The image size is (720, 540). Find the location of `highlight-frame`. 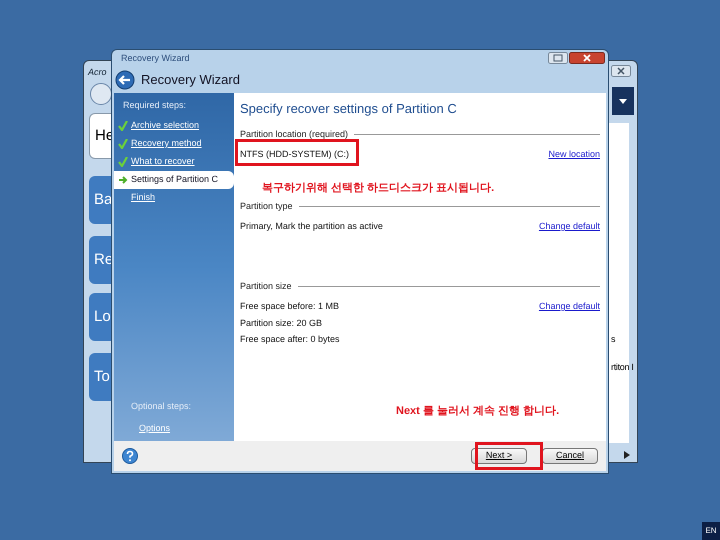

highlight-frame is located at coordinates (509, 456).